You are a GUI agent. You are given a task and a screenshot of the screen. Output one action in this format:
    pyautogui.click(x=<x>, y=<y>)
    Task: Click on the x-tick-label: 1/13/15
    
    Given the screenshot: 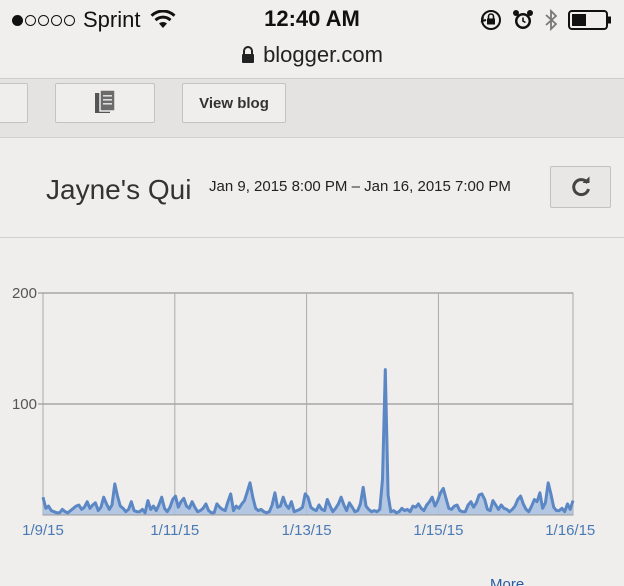 What is the action you would take?
    pyautogui.click(x=307, y=530)
    